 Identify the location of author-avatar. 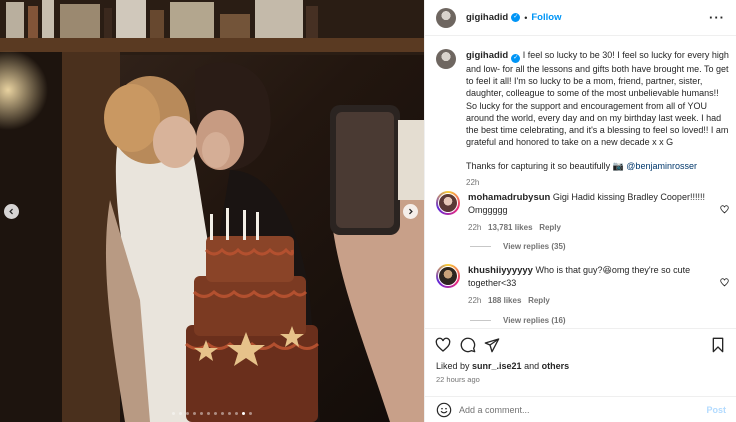
(446, 17).